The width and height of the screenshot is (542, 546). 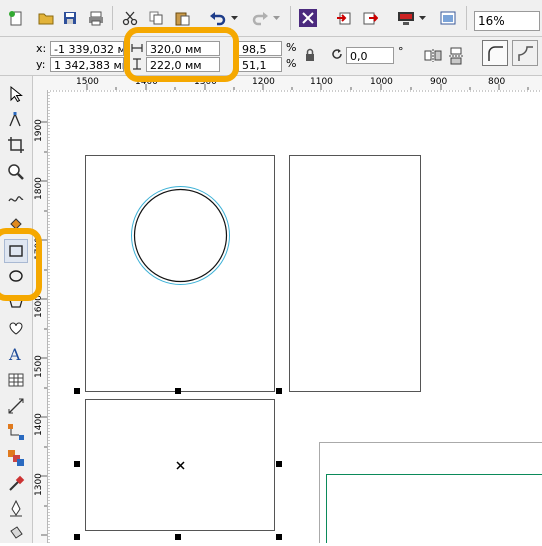 What do you see at coordinates (260, 64) in the screenshot?
I see `scale-height-field: 51,1` at bounding box center [260, 64].